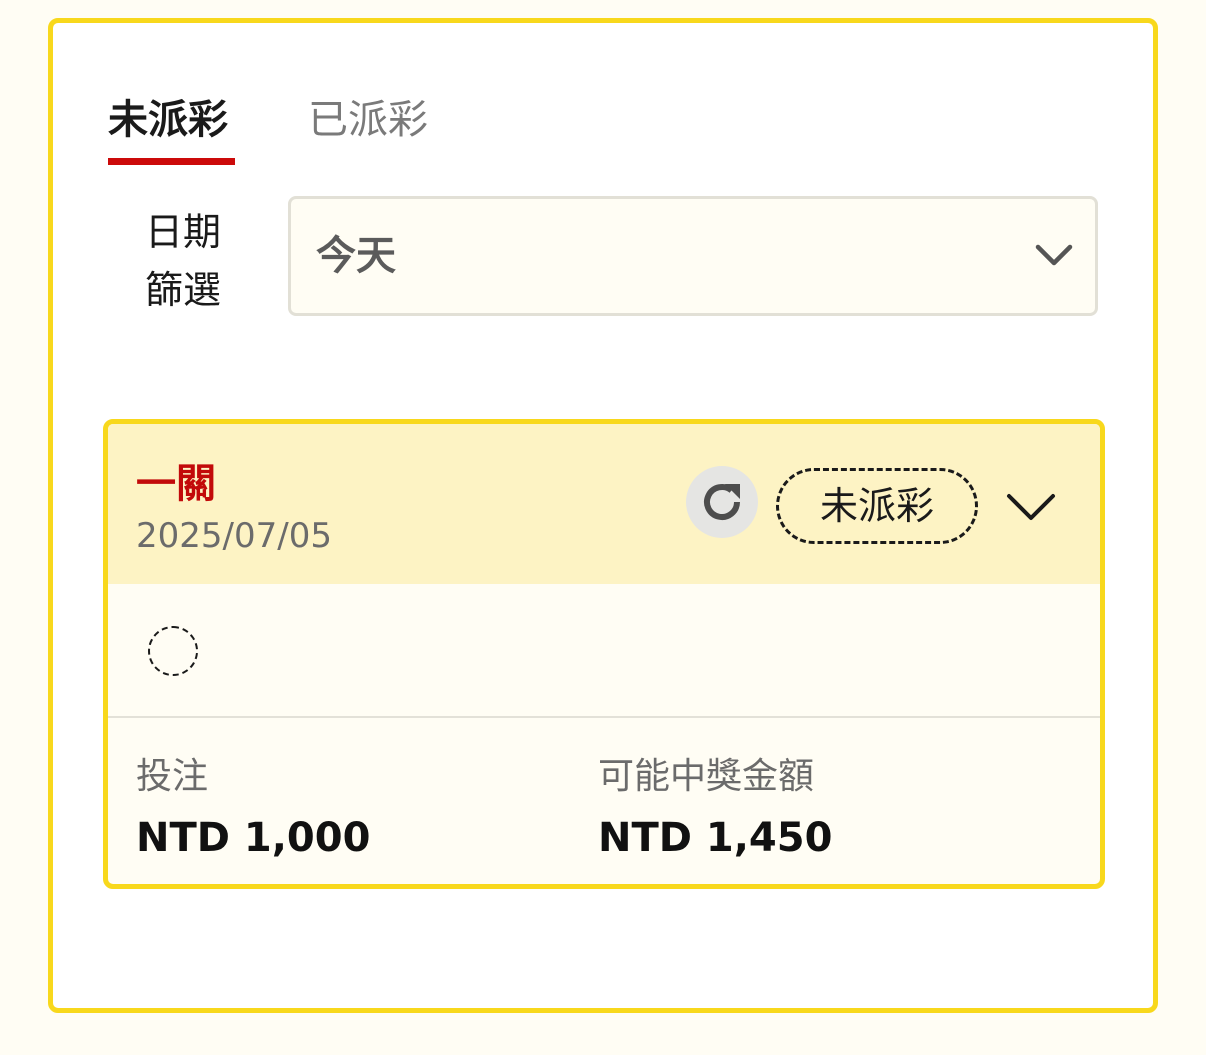  Describe the element at coordinates (715, 838) in the screenshot. I see `potential-payout-value: NTD 1,450` at that location.